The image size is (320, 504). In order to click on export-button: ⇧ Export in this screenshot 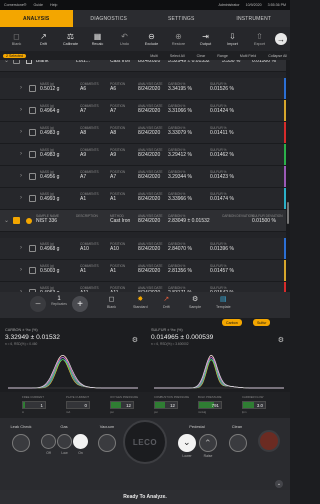, I will do `click(259, 39)`.